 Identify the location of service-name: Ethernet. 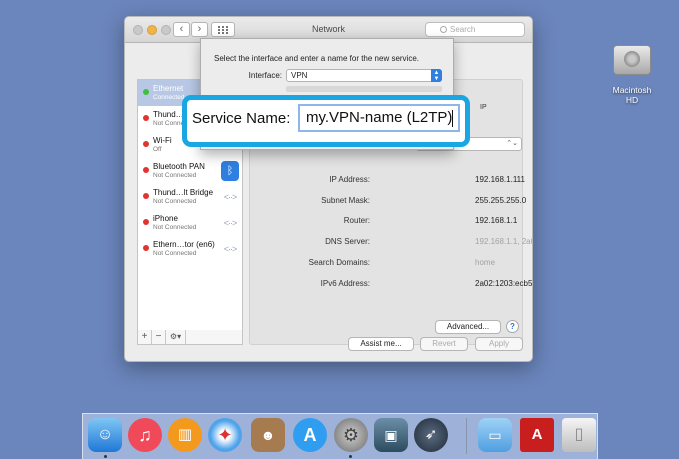
(168, 88).